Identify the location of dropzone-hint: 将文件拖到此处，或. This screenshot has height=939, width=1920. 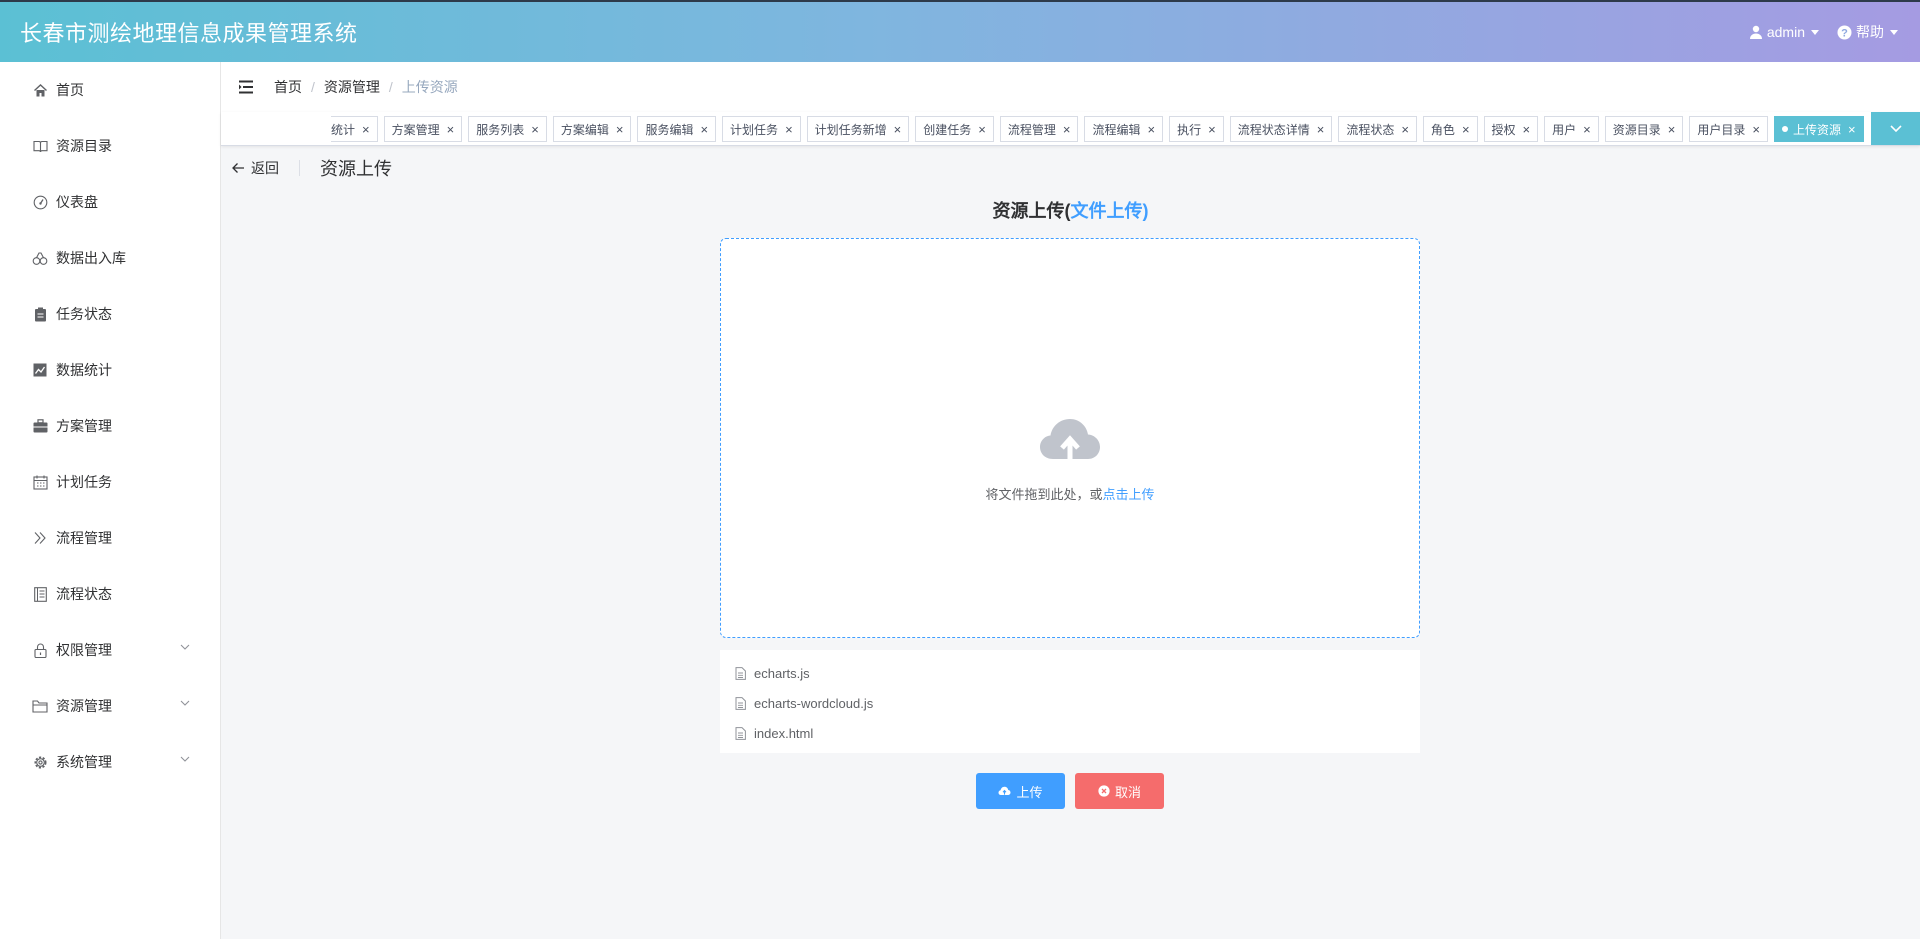
(1044, 494).